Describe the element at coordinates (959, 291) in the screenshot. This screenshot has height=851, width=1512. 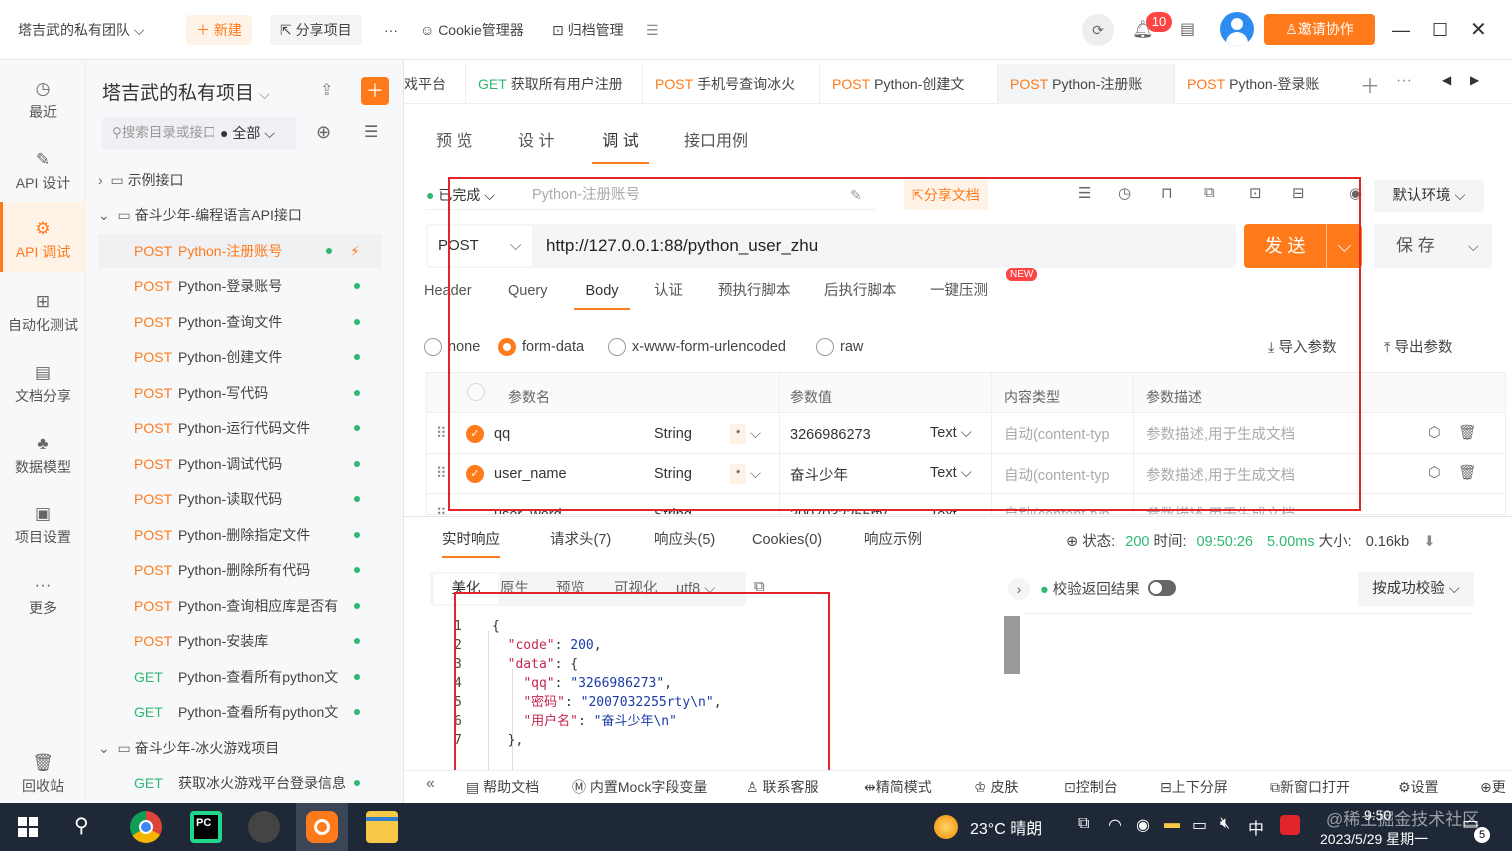
I see `ptab-stress-test: 一键压测` at that location.